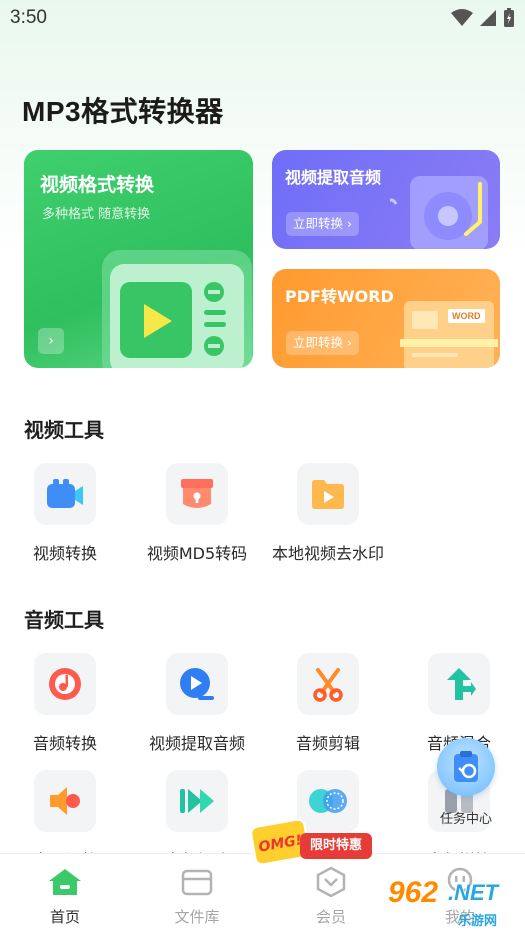 The image size is (525, 933). What do you see at coordinates (197, 553) in the screenshot?
I see `tool-label: 视频MD5转码` at bounding box center [197, 553].